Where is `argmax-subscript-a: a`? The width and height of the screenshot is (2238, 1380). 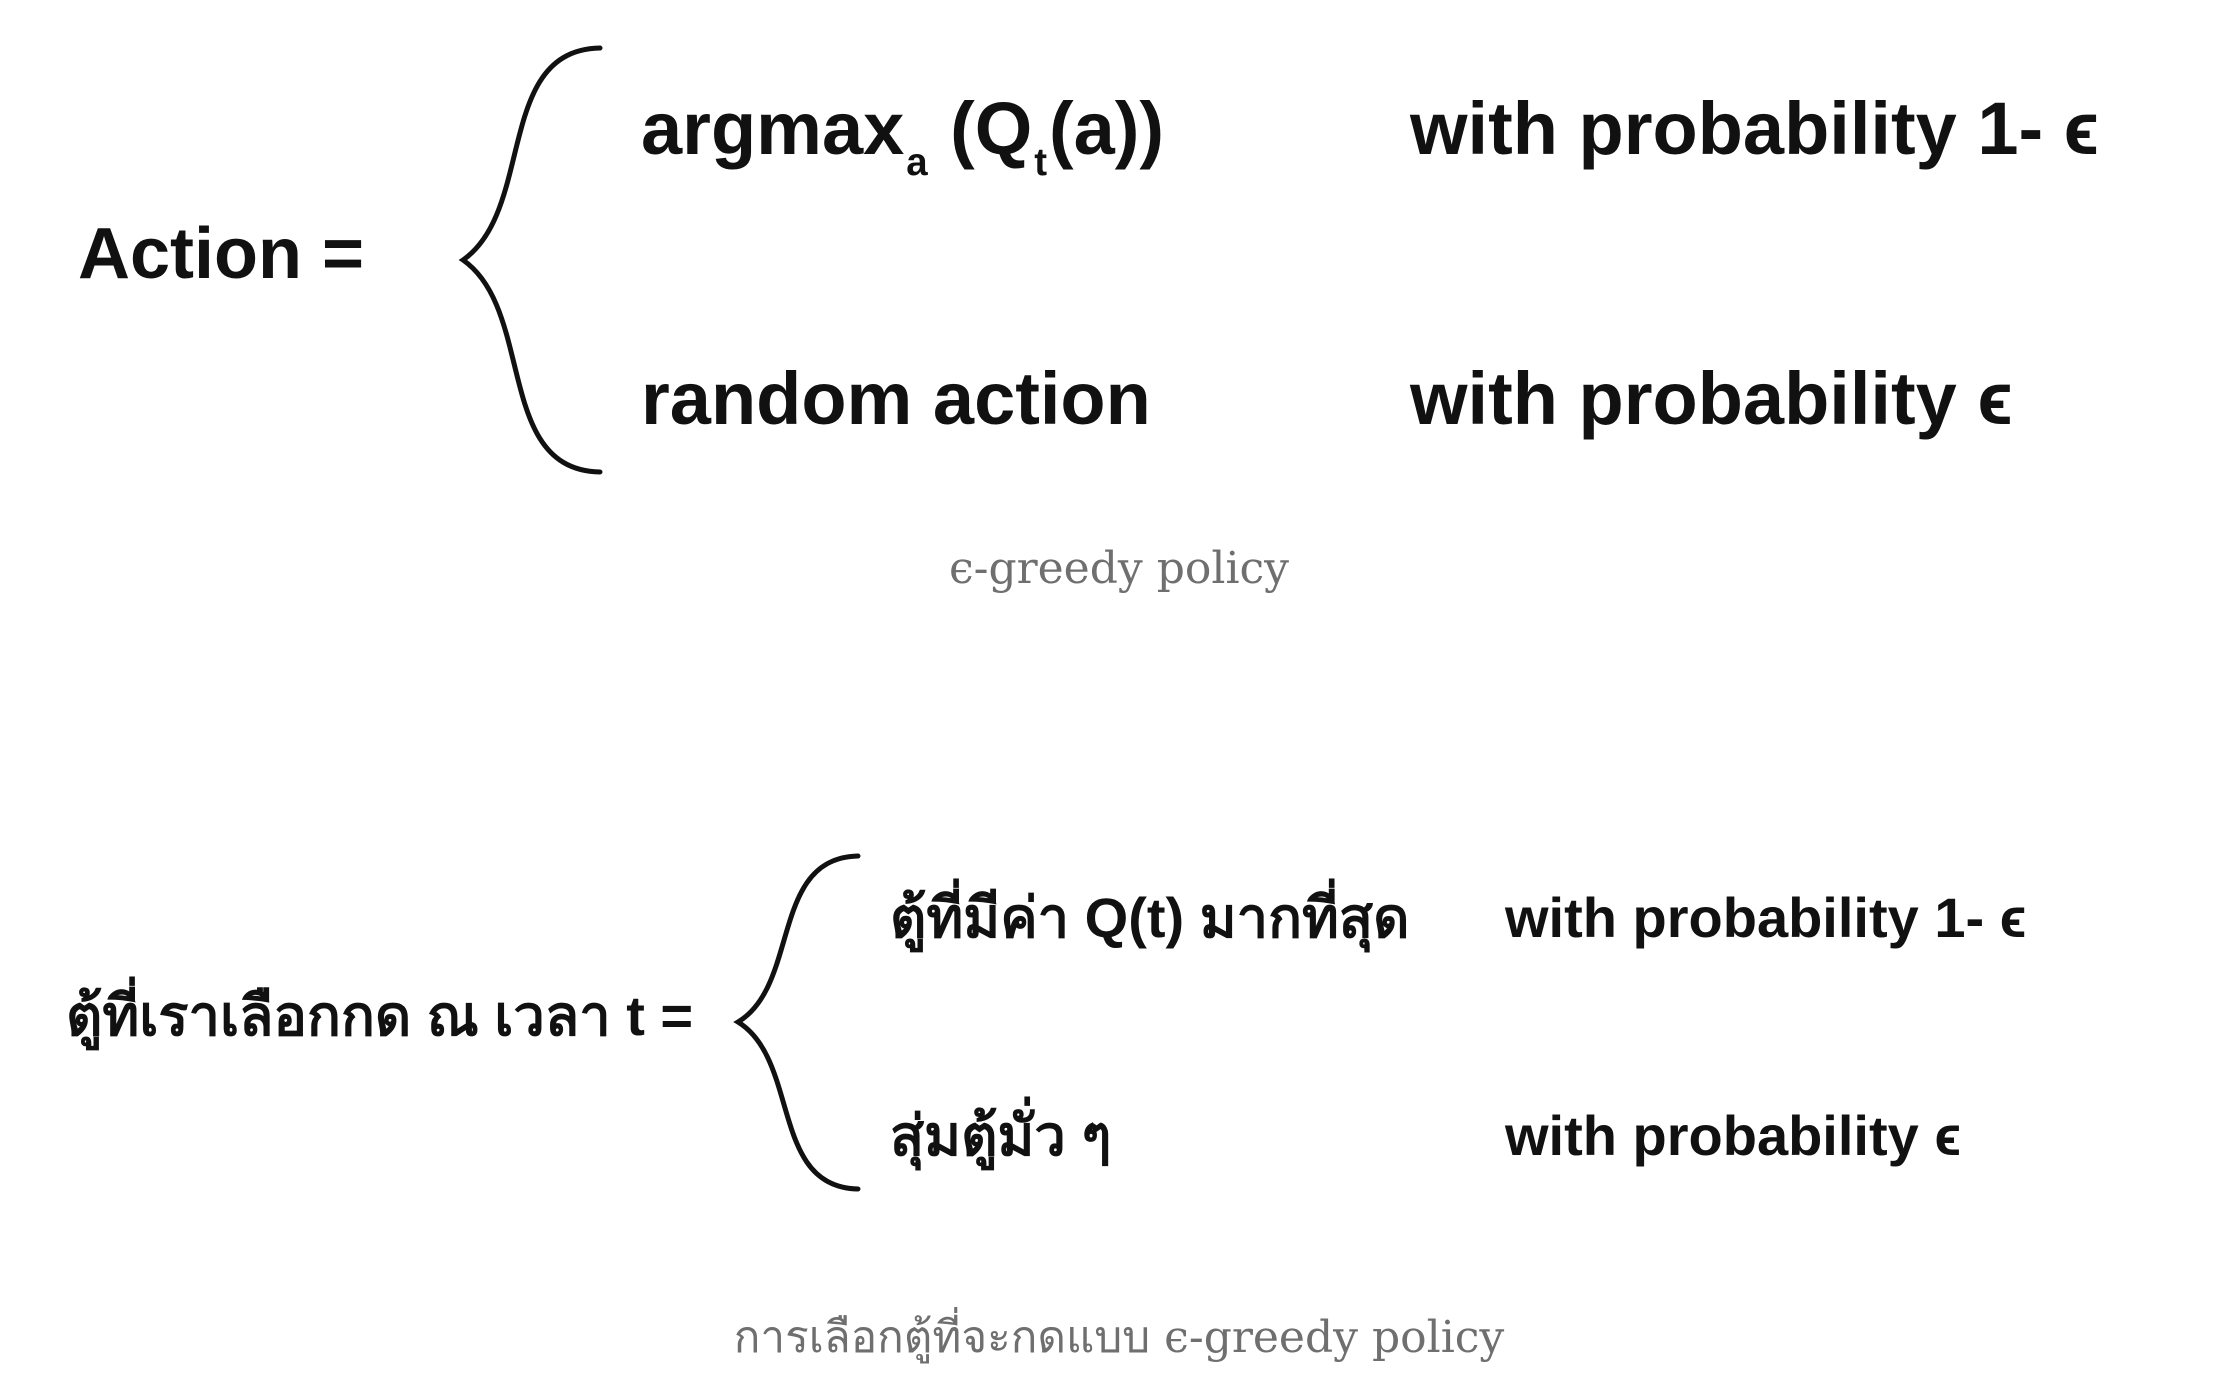 argmax-subscript-a: a is located at coordinates (917, 163).